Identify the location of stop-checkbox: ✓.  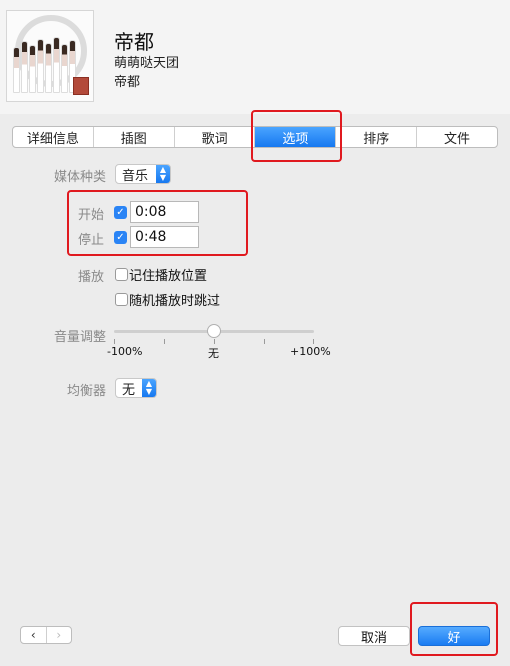
(120, 237).